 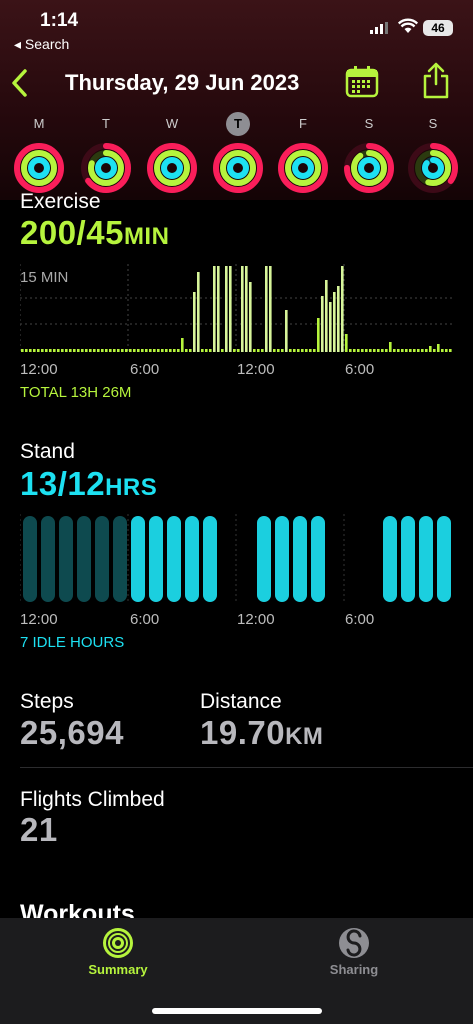 I want to click on tab-sharing: Sharing, so click(x=354, y=951).